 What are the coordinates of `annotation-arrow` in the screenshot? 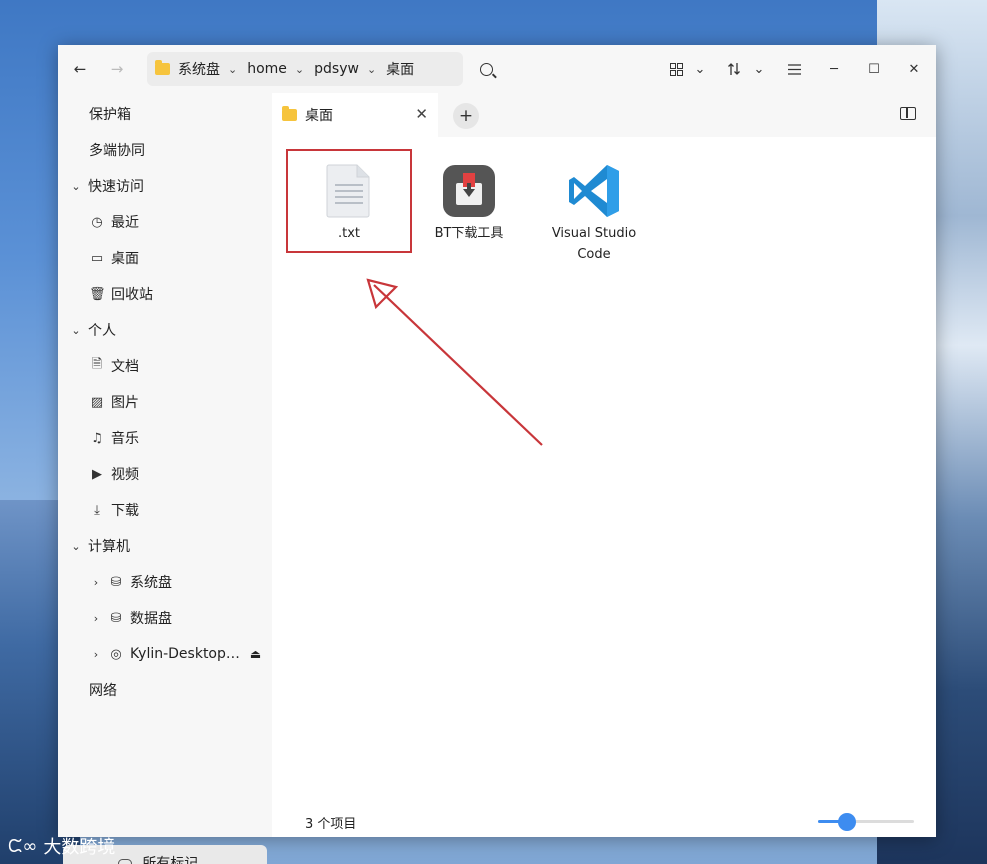 It's located at (454, 362).